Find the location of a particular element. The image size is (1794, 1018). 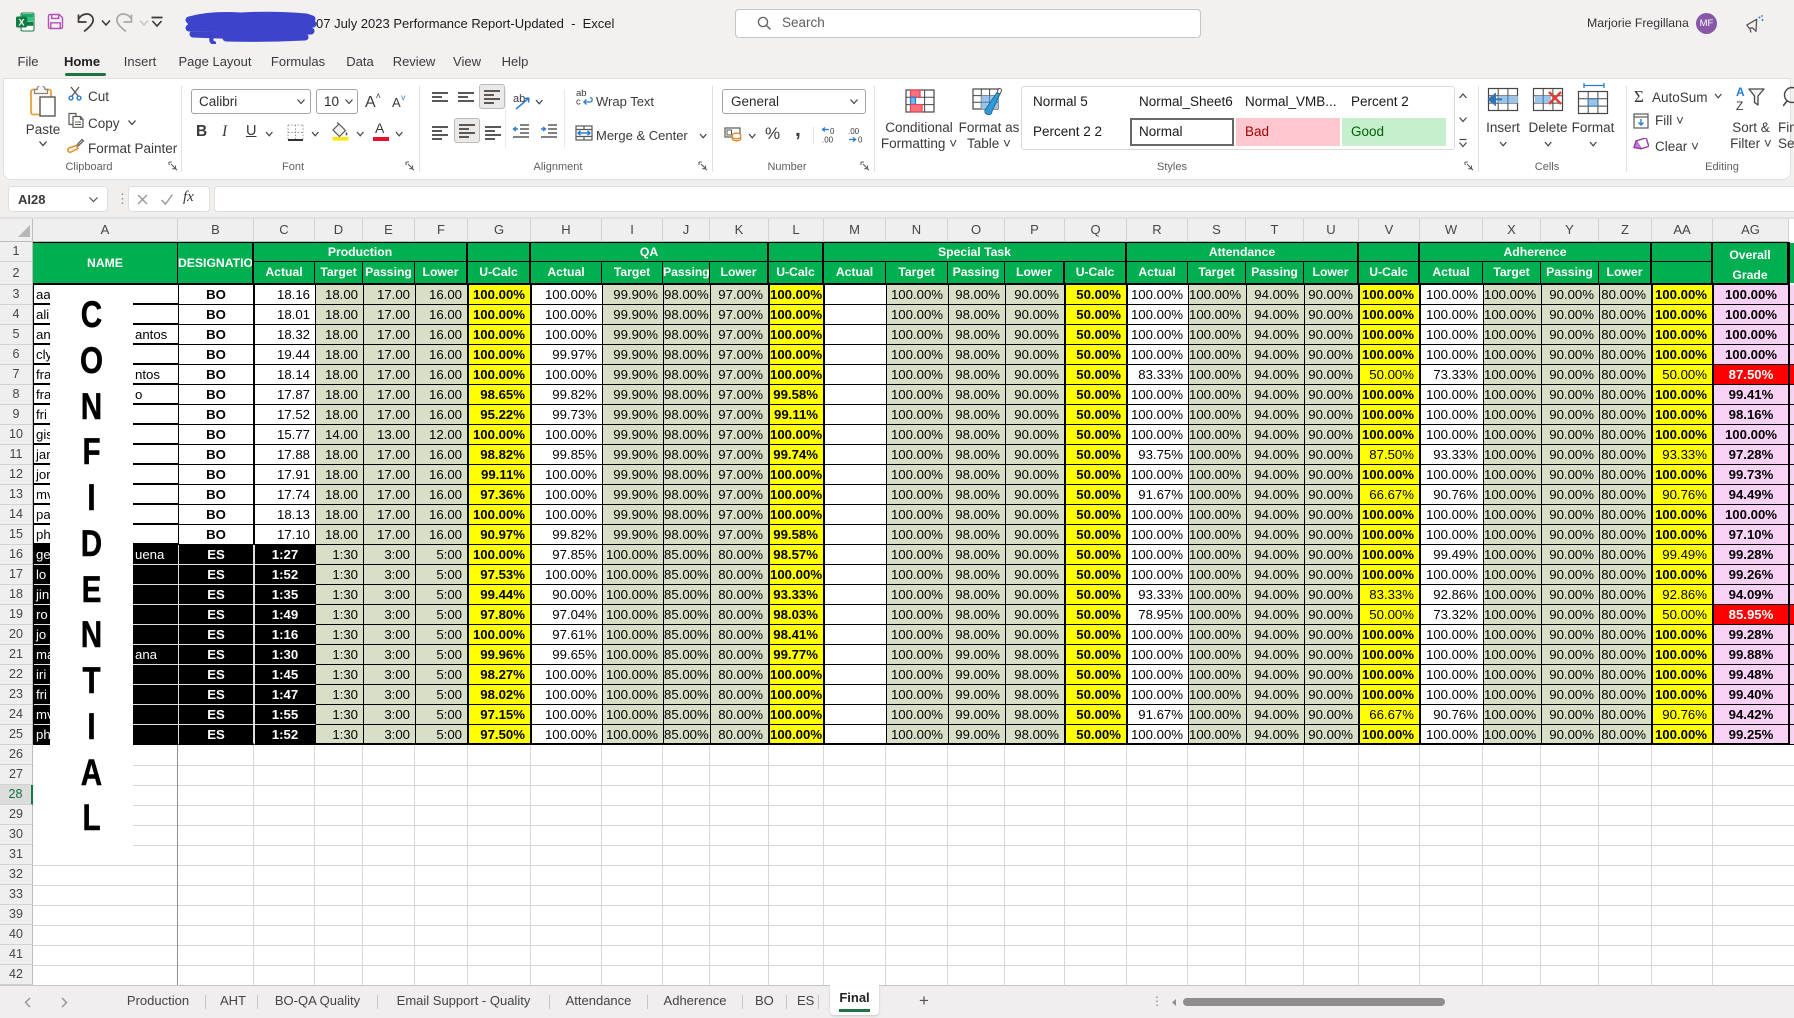

svg-text: Z is located at coordinates (1739, 106).